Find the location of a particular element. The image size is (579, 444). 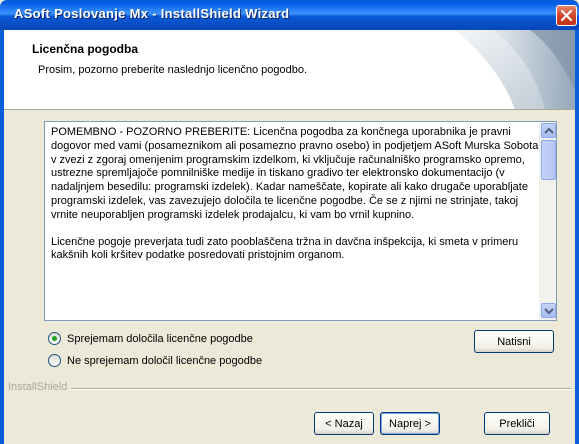

decline-radio is located at coordinates (54, 360).